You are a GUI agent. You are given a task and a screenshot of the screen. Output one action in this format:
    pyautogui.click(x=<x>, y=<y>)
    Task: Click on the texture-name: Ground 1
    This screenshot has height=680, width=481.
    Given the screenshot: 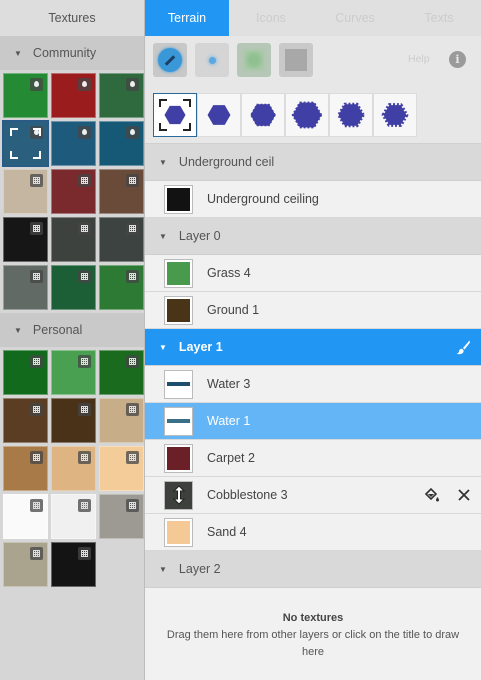 What is the action you would take?
    pyautogui.click(x=233, y=310)
    